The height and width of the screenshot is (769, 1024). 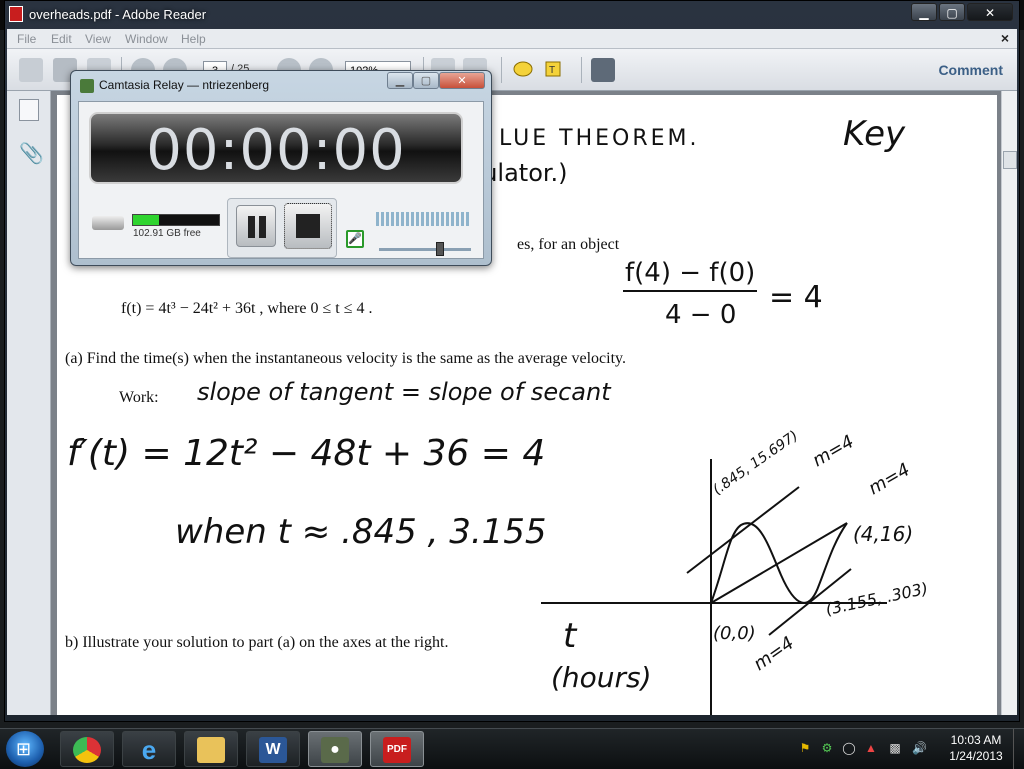 What do you see at coordinates (883, 534) in the screenshot?
I see `graph-label-point-2: (4,16)` at bounding box center [883, 534].